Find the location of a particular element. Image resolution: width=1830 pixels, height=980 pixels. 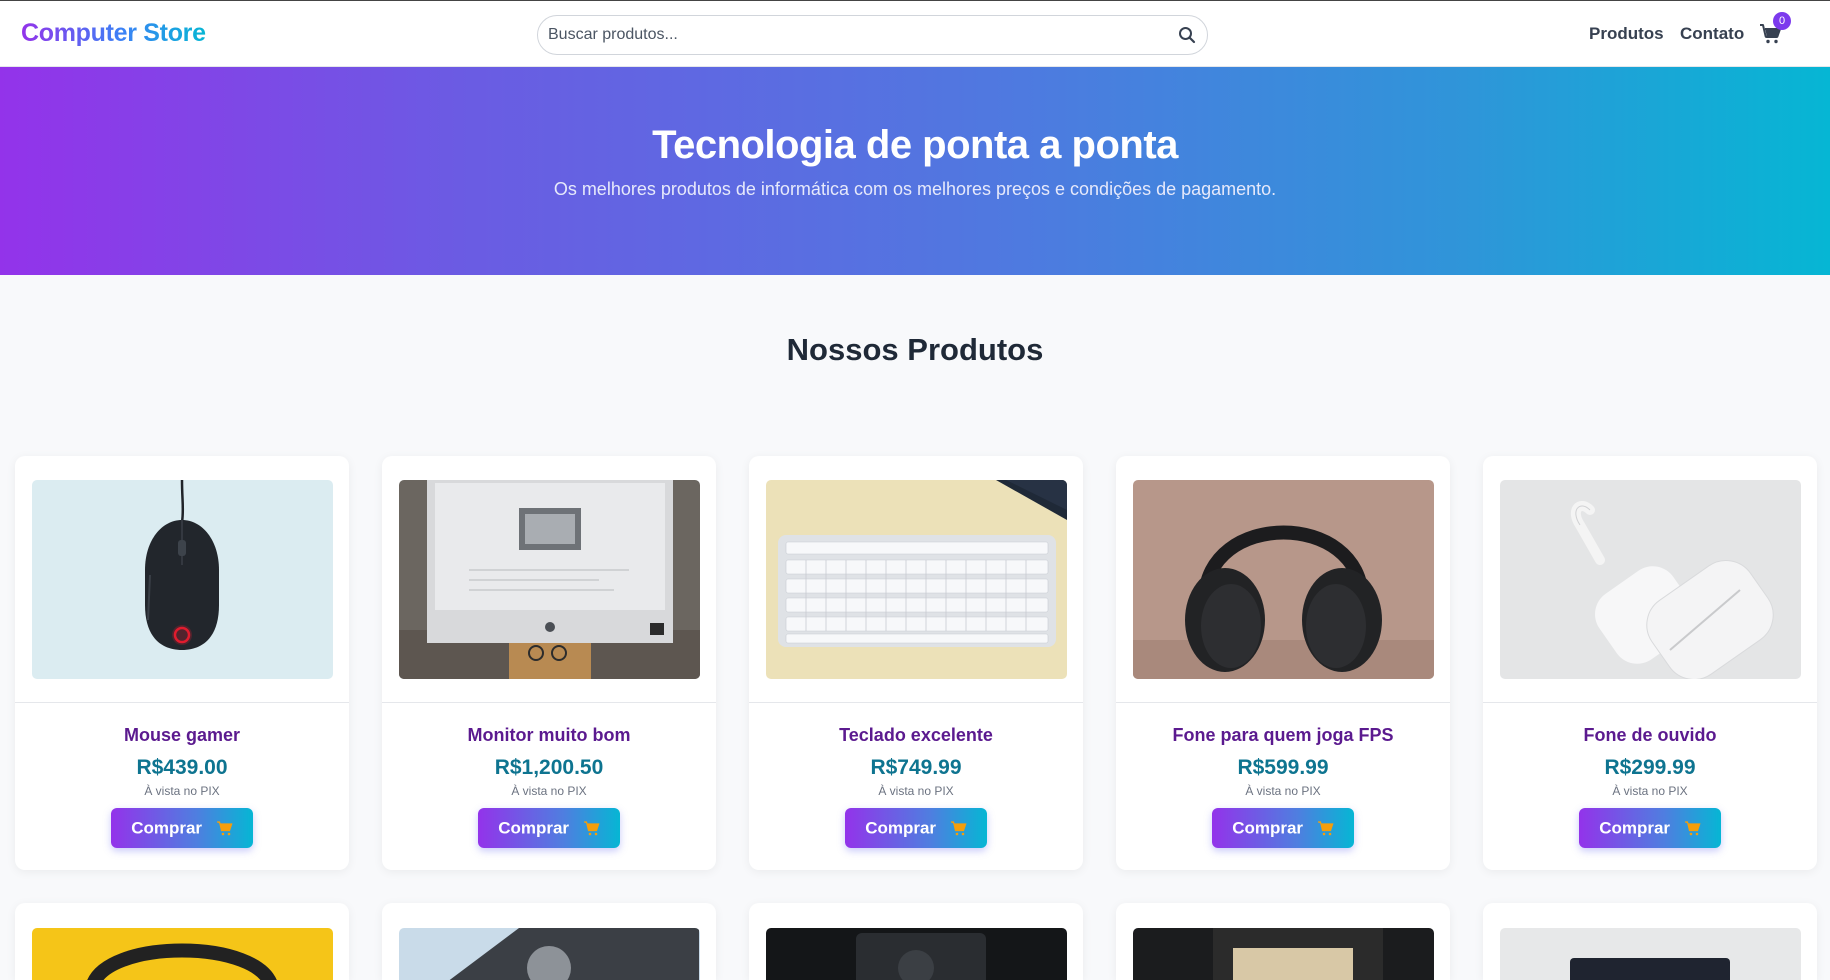

nav-link-produtos: Produtos is located at coordinates (1626, 34).